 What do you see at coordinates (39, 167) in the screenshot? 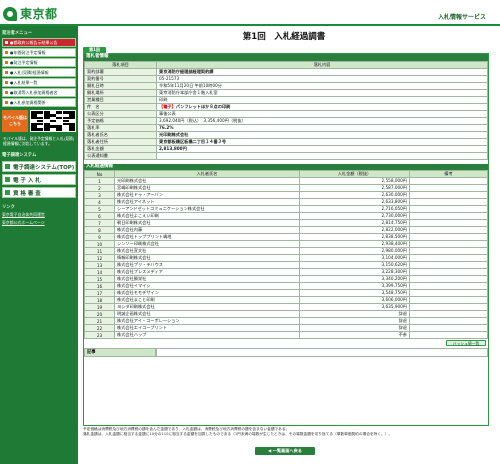
I see `system-button: 電子調達システム(TOP)` at bounding box center [39, 167].